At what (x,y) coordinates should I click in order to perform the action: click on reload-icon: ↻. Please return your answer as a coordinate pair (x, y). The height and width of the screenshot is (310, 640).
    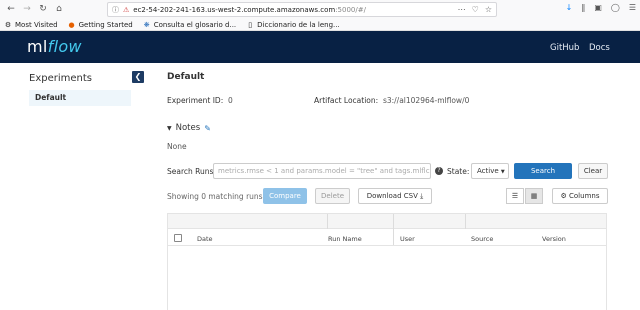
    Looking at the image, I should click on (43, 9).